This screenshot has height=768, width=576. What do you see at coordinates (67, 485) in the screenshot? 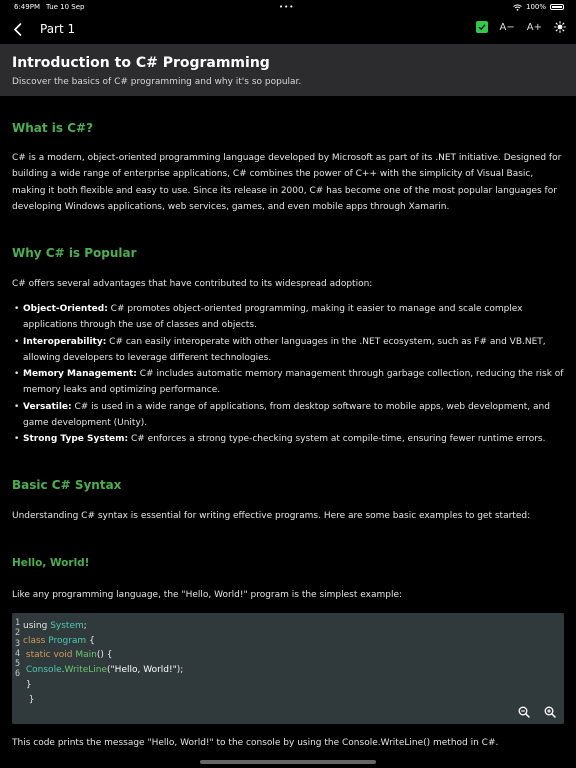
I see `heading-basic-syntax: Basic C# Syntax` at bounding box center [67, 485].